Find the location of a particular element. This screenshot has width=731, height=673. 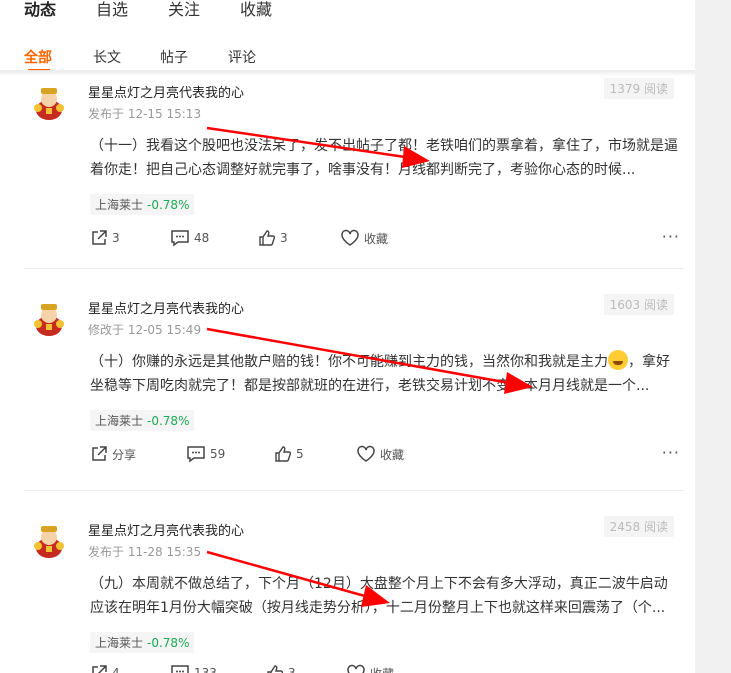

comment-count: 48 is located at coordinates (202, 238).